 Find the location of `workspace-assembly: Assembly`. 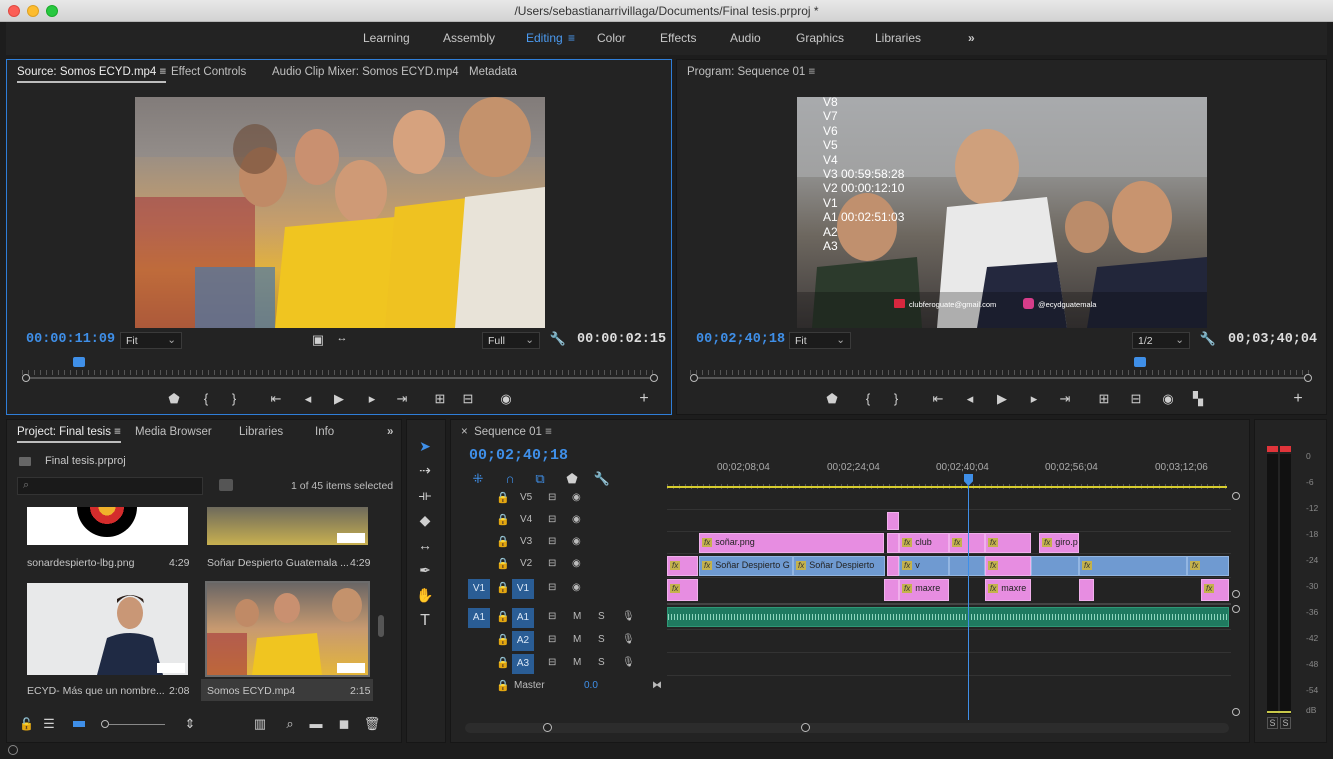

workspace-assembly: Assembly is located at coordinates (469, 38).